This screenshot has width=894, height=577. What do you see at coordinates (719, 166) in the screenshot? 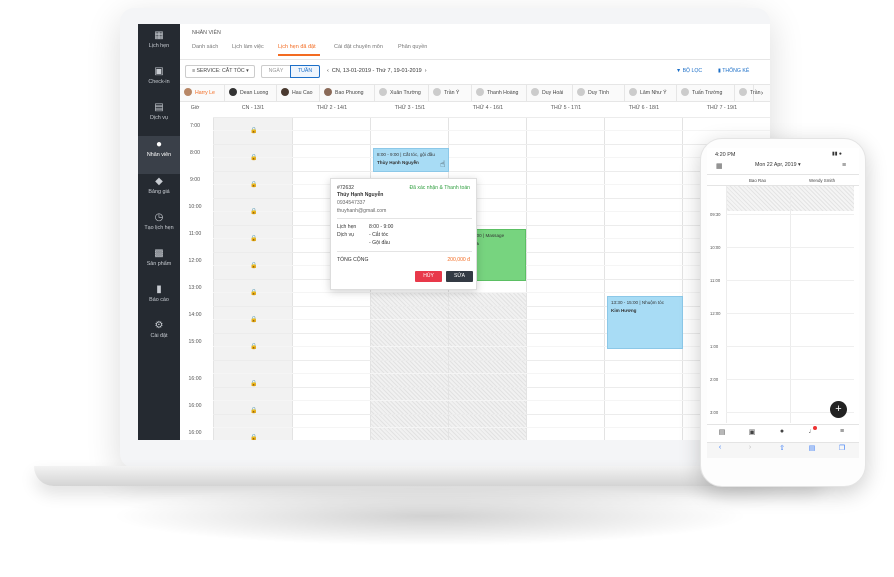
I see `calendar-icon: ▦` at bounding box center [719, 166].